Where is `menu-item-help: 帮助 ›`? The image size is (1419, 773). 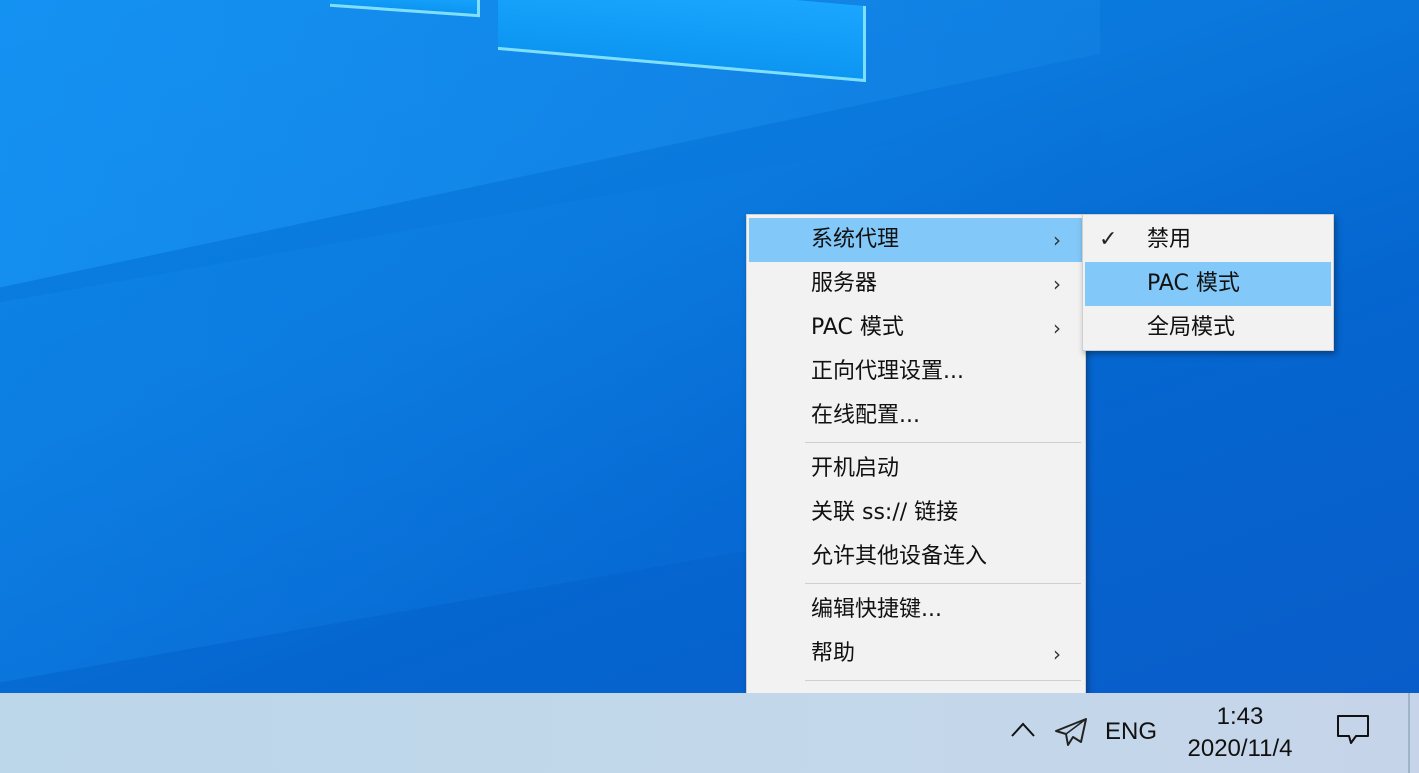 menu-item-help: 帮助 › is located at coordinates (916, 654).